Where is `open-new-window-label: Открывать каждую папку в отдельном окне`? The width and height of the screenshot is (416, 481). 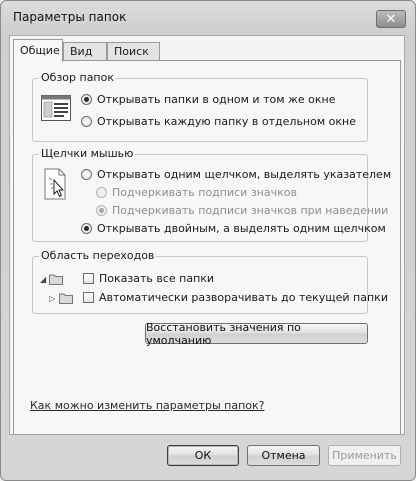
open-new-window-label: Открывать каждую папку в отдельном окне is located at coordinates (226, 121).